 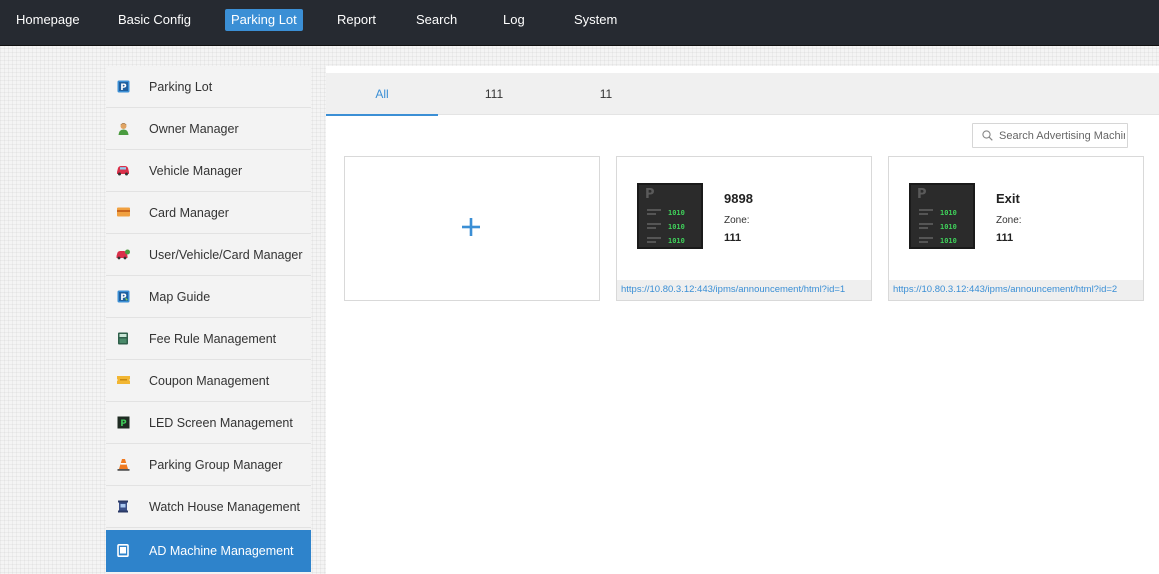 What do you see at coordinates (180, 297) in the screenshot?
I see `sidebar-item-label: Map Guide` at bounding box center [180, 297].